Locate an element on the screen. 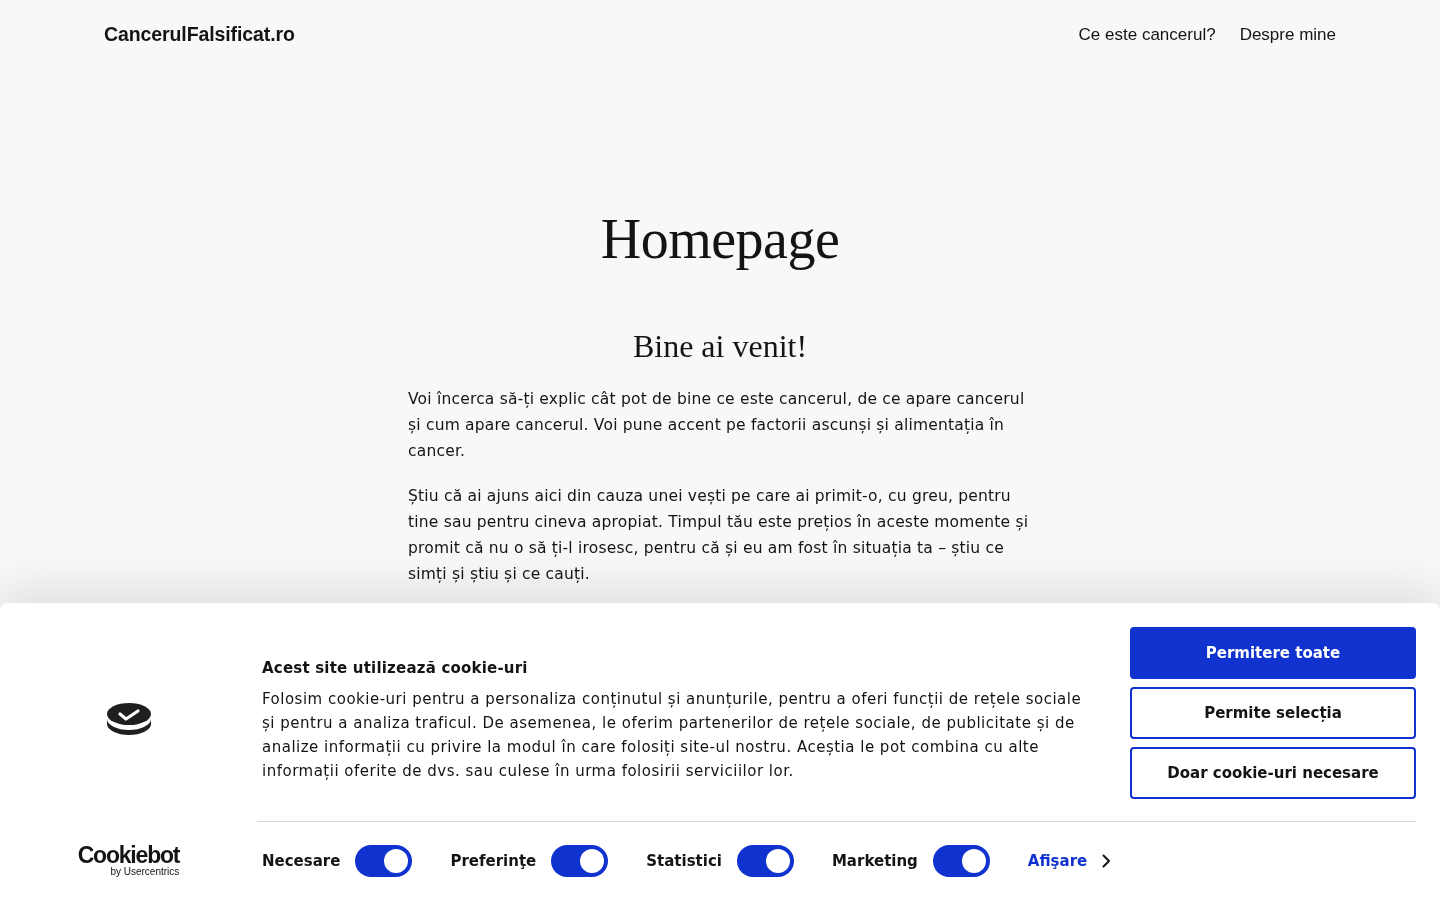  body-paragraph: Voi încerca să-ți explic cât pot de bine ce este cancerul, de ce apare cancerul și cum apare cancerul. Voi pune accent pe factorii ascunși și alimentația în cancer. is located at coordinates (717, 425).